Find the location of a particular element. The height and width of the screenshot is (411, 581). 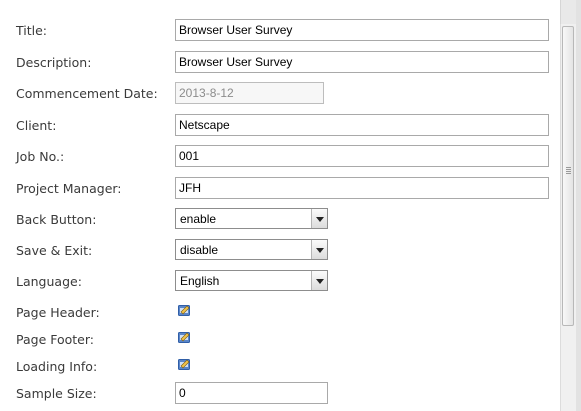

row-back-button: Back Button: enable is located at coordinates (280, 221).